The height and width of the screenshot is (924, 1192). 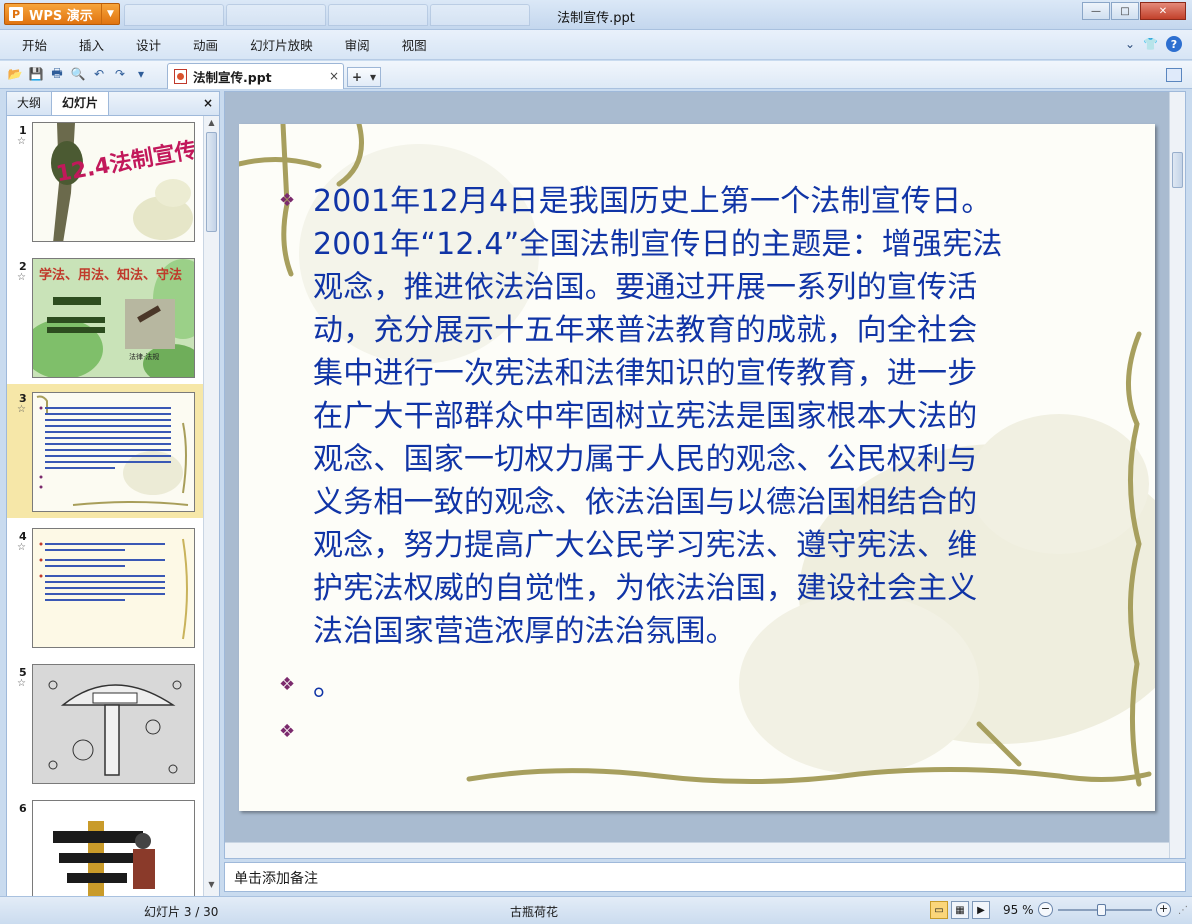 What do you see at coordinates (645, 373) in the screenshot?
I see `text-line: 集中进行一次宪法和法律知识的宣传教育，进一步` at bounding box center [645, 373].